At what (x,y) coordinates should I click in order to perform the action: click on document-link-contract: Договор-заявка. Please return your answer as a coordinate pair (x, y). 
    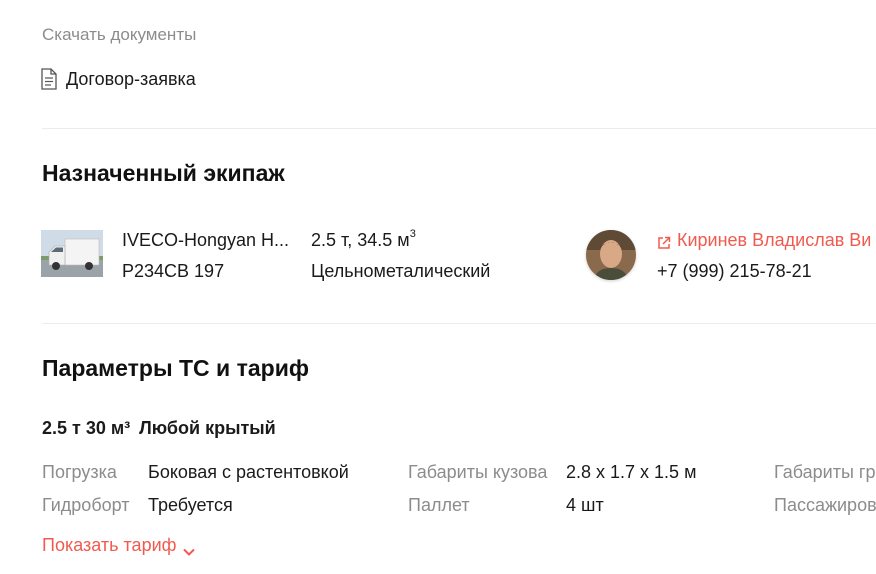
    Looking at the image, I should click on (118, 79).